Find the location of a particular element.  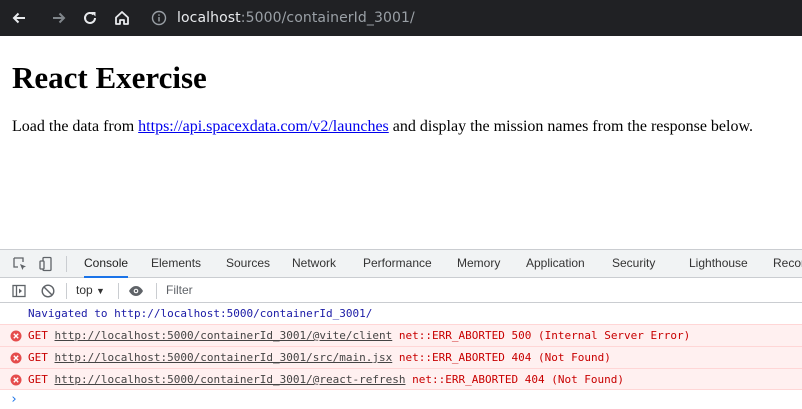

page-title: React Exercise is located at coordinates (109, 77).